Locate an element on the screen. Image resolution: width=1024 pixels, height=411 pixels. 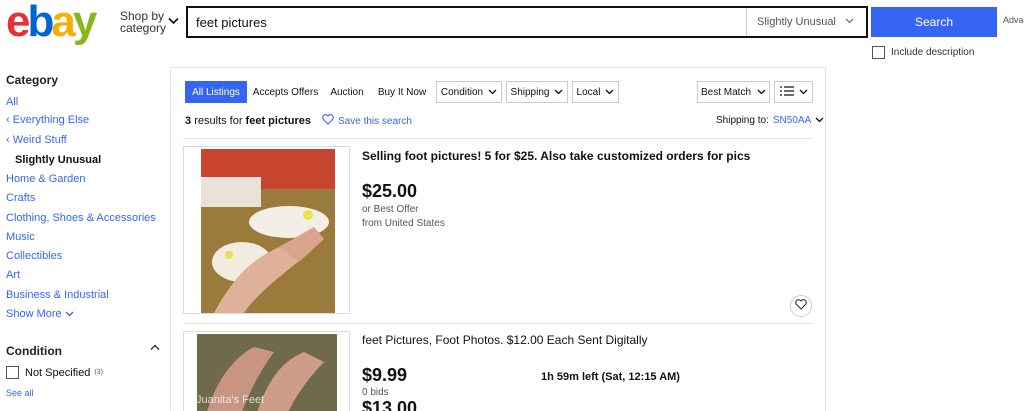
include-description-checkbox: Include description is located at coordinates (923, 52).